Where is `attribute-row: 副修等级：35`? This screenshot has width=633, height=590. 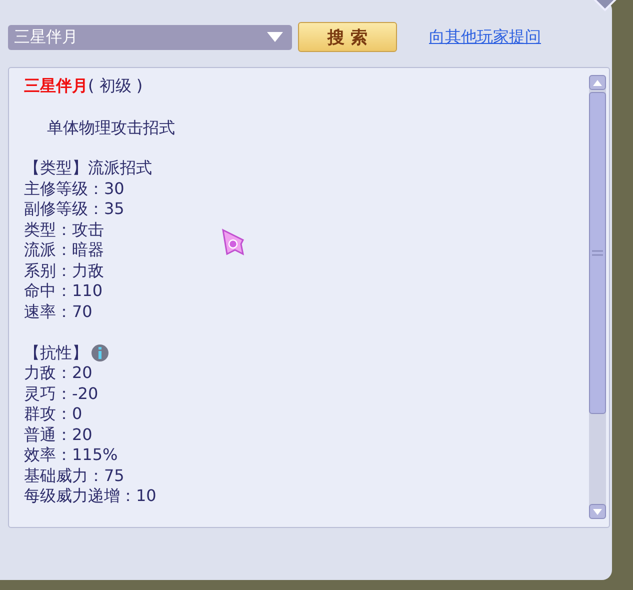 attribute-row: 副修等级：35 is located at coordinates (74, 209).